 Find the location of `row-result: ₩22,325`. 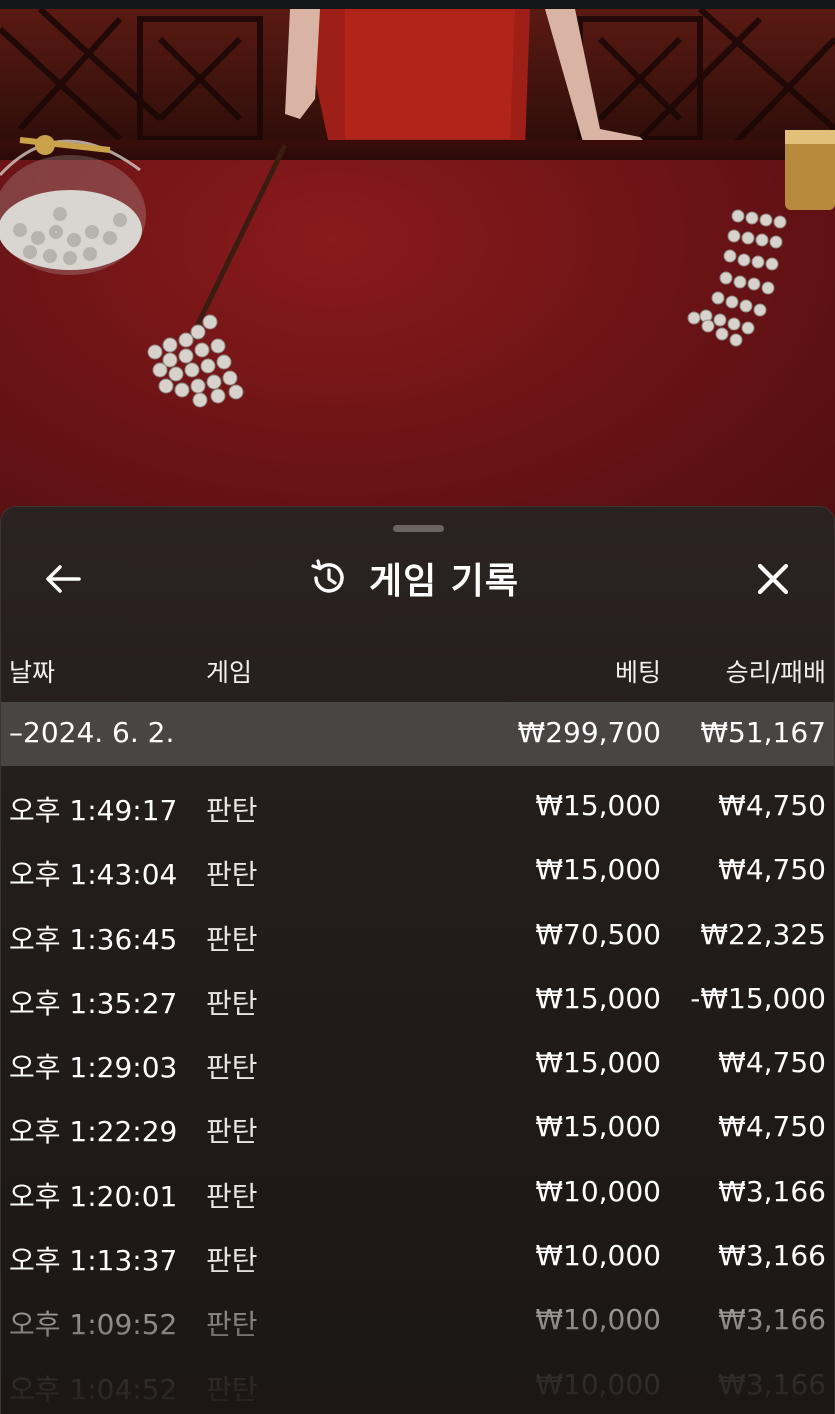

row-result: ₩22,325 is located at coordinates (763, 934).